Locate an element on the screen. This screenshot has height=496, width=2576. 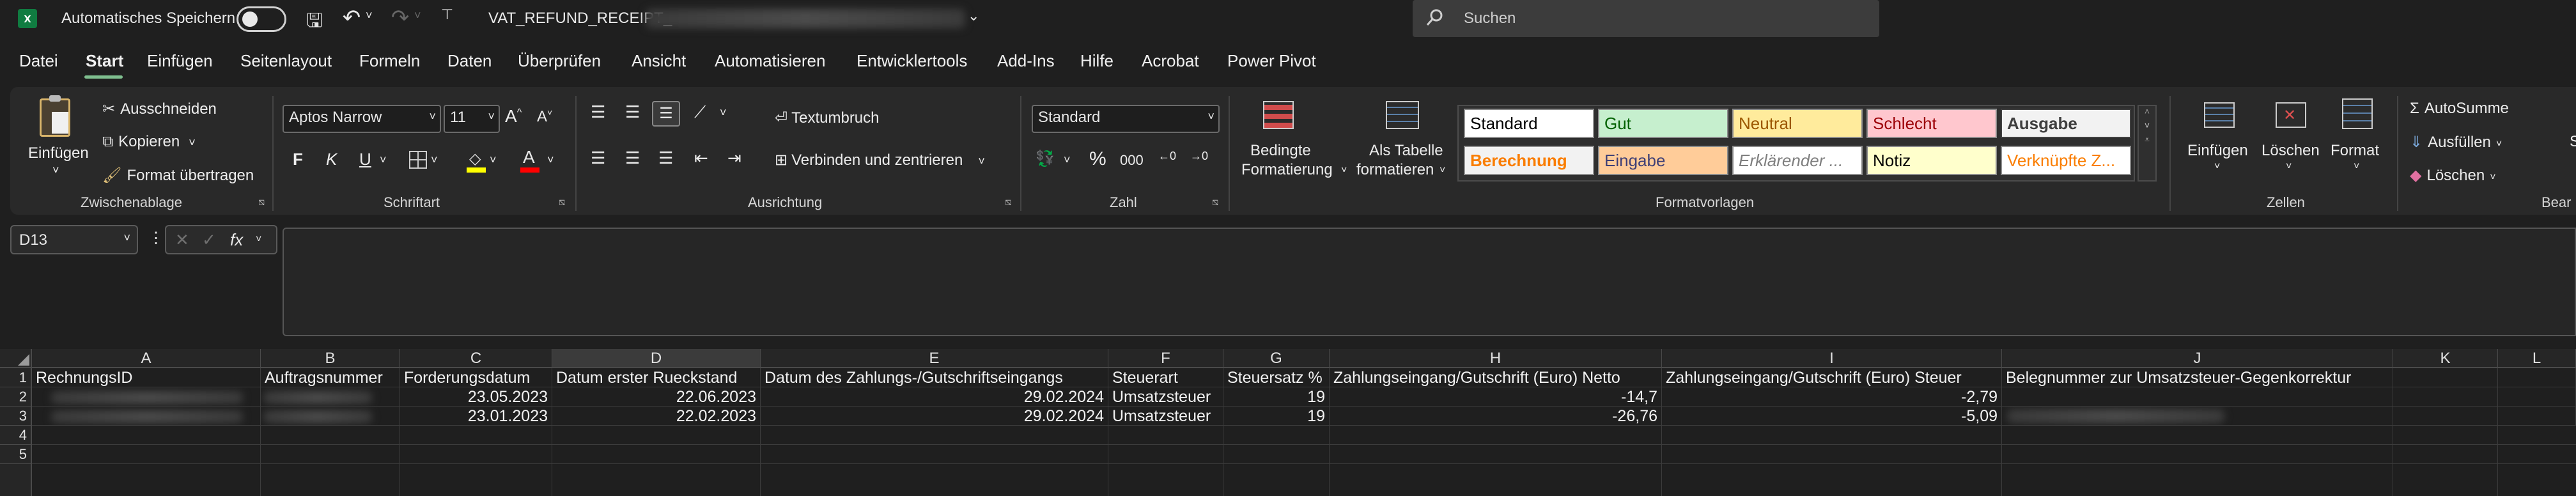
undo-dropdown-icon: ˅ is located at coordinates (370, 15).